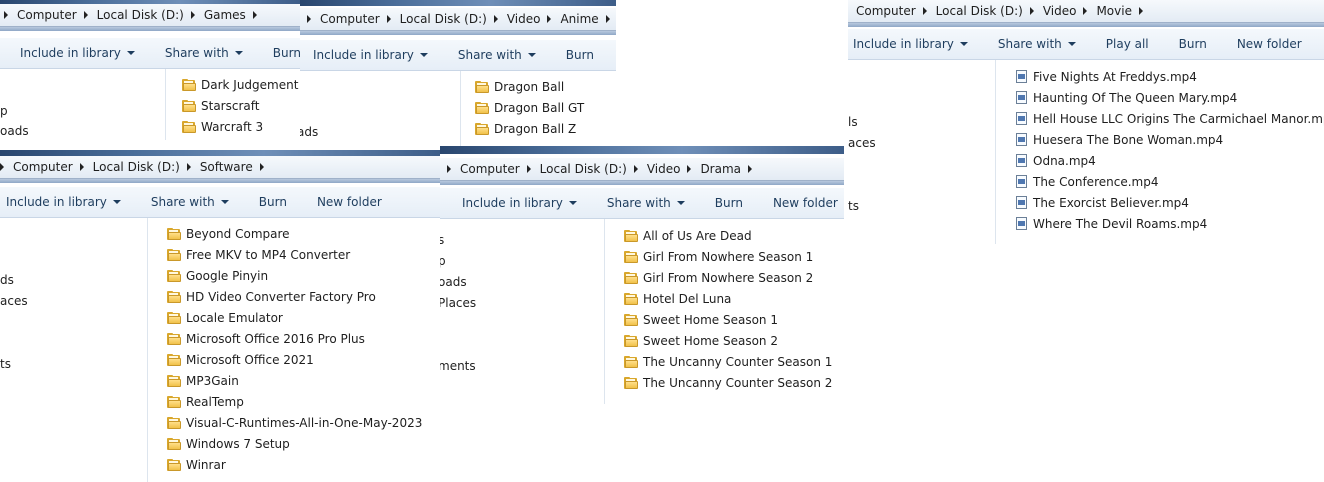 This screenshot has height=482, width=1324. Describe the element at coordinates (701, 319) in the screenshot. I see `folder-item: Sweet Home Season 1` at that location.